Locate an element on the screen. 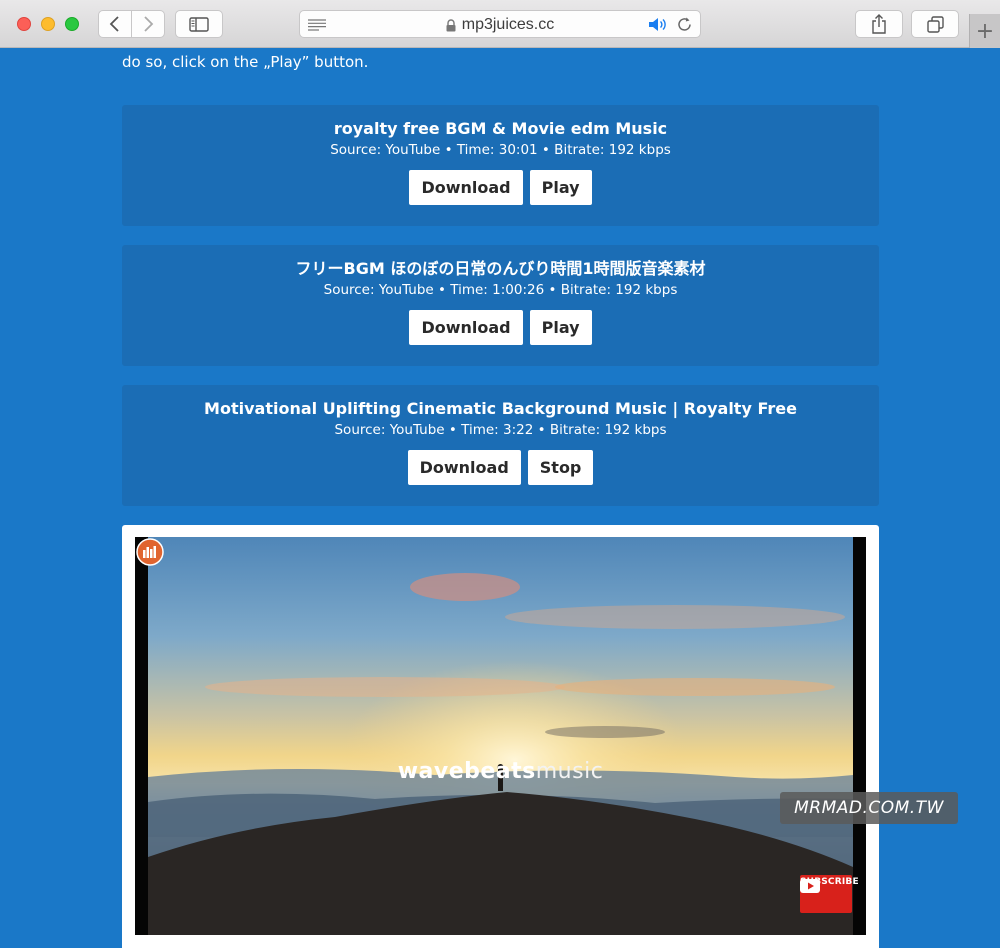 This screenshot has height=948, width=1000. sidebar-icon is located at coordinates (199, 24).